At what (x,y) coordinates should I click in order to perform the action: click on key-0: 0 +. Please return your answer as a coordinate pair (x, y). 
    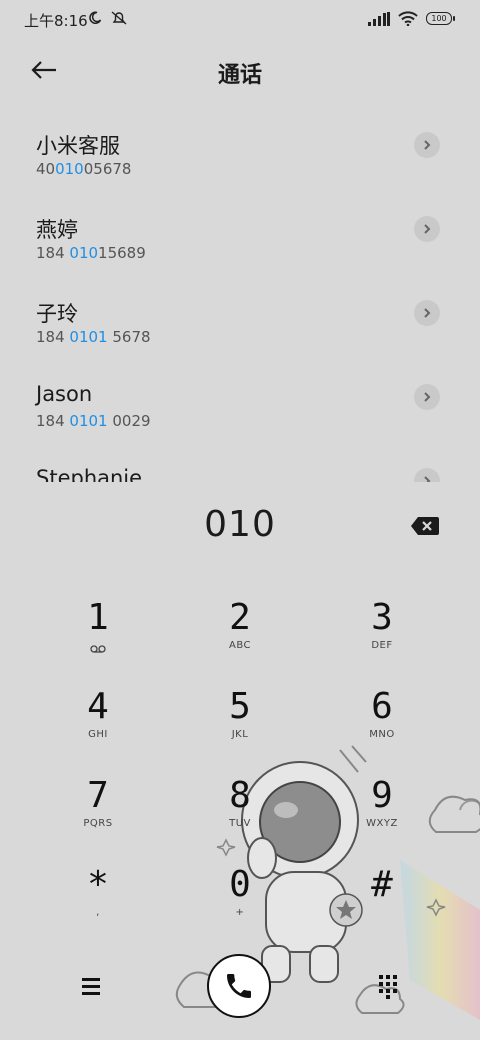
    Looking at the image, I should click on (240, 905).